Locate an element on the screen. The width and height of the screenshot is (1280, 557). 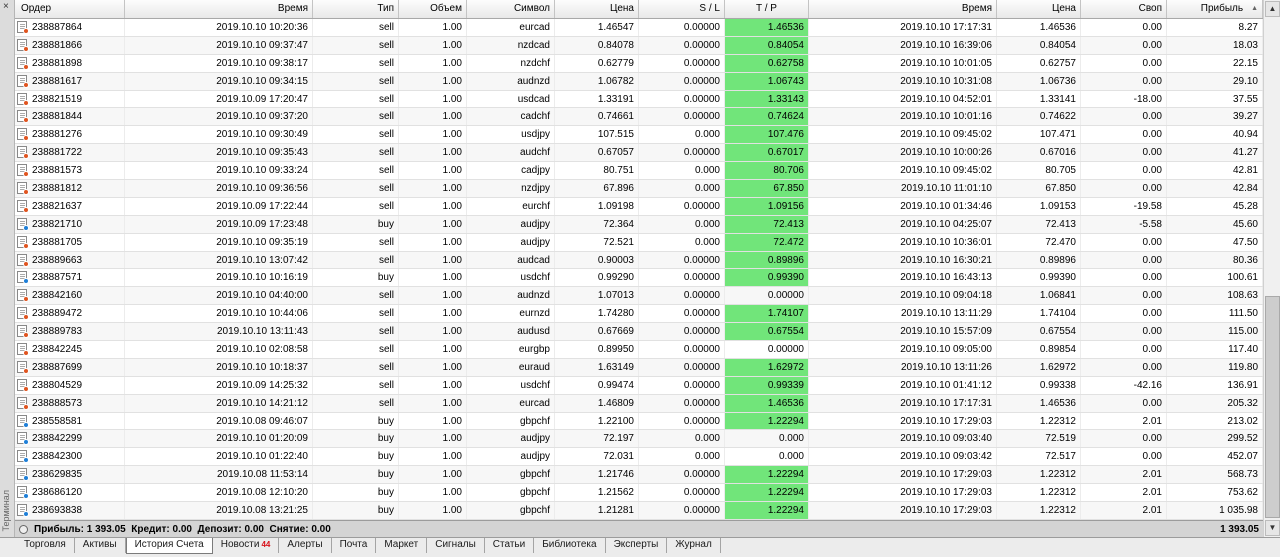
cell-open-price: 72.521 is located at coordinates (597, 242).